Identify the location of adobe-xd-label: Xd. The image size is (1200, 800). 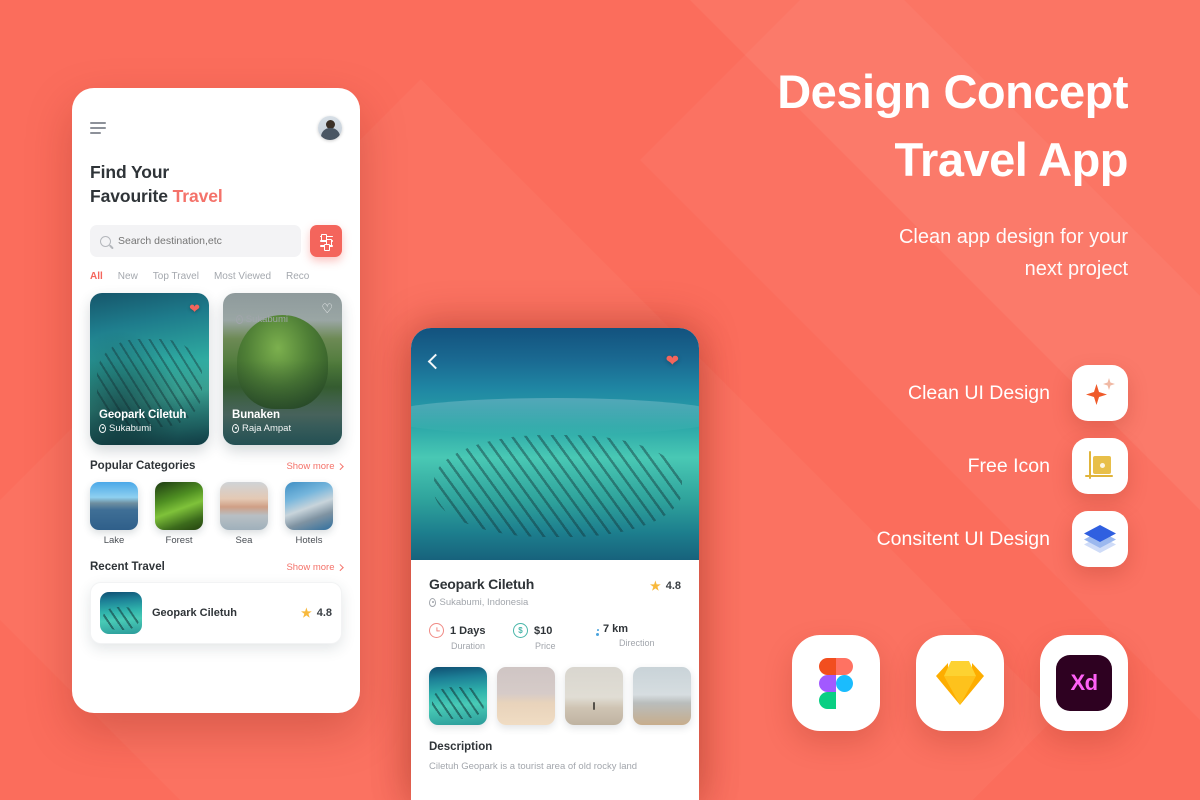
(1084, 683).